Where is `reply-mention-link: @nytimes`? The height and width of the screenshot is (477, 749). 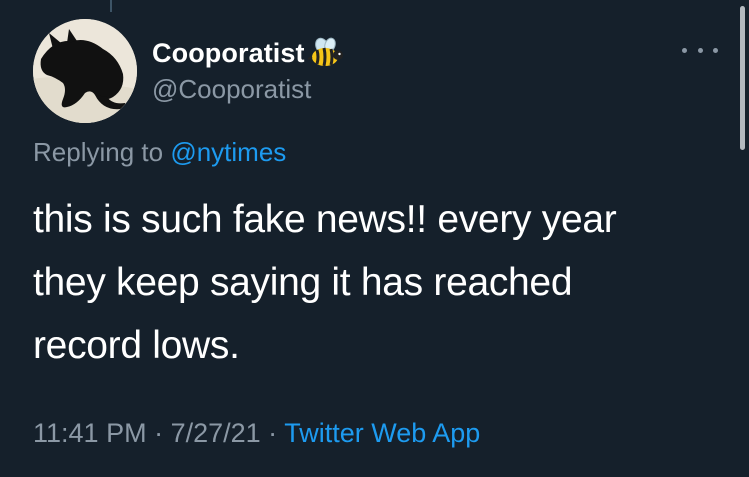
reply-mention-link: @nytimes is located at coordinates (228, 152).